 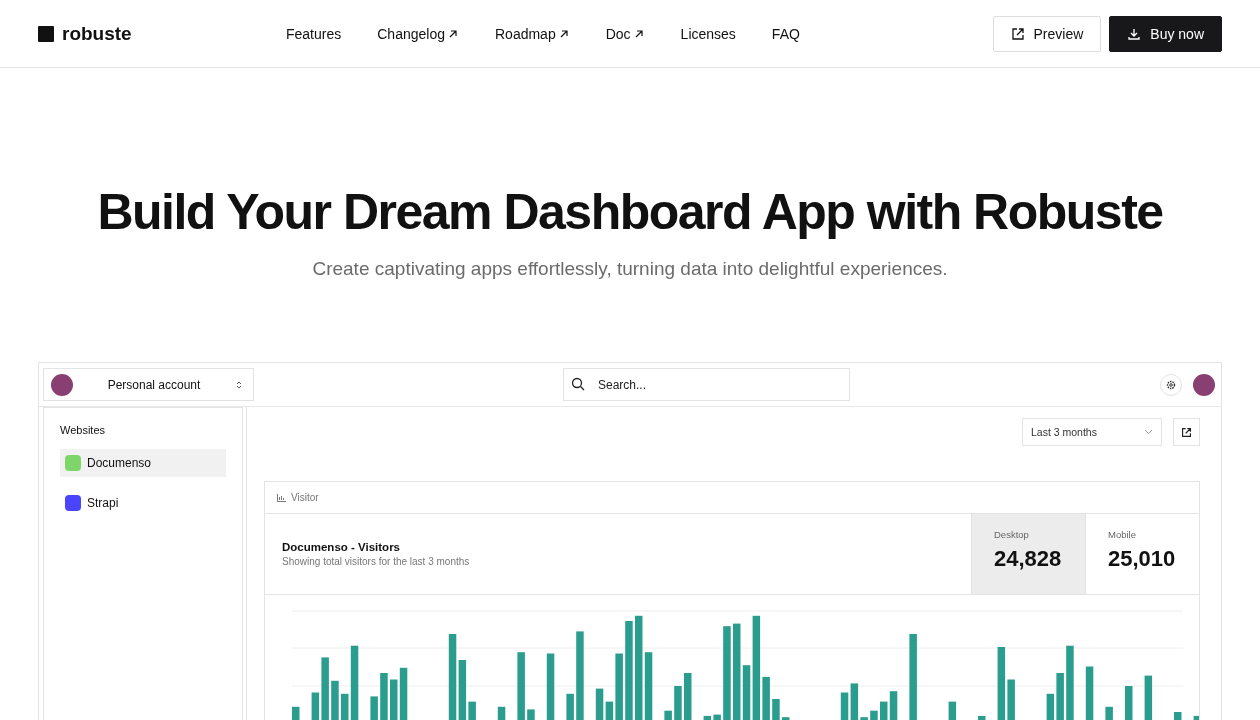 What do you see at coordinates (143, 463) in the screenshot?
I see `website-item: Documenso` at bounding box center [143, 463].